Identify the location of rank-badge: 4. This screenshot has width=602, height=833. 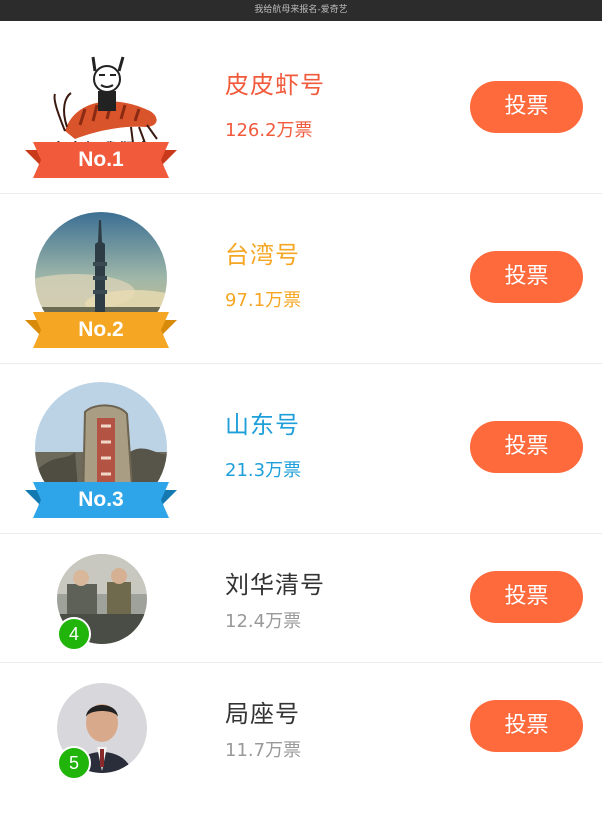
(74, 634).